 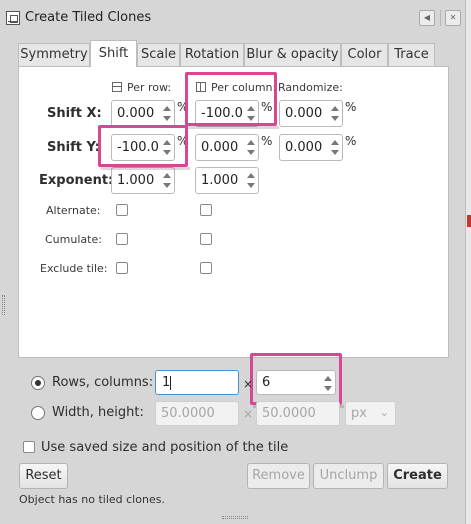 What do you see at coordinates (364, 54) in the screenshot?
I see `tab-color: Color` at bounding box center [364, 54].